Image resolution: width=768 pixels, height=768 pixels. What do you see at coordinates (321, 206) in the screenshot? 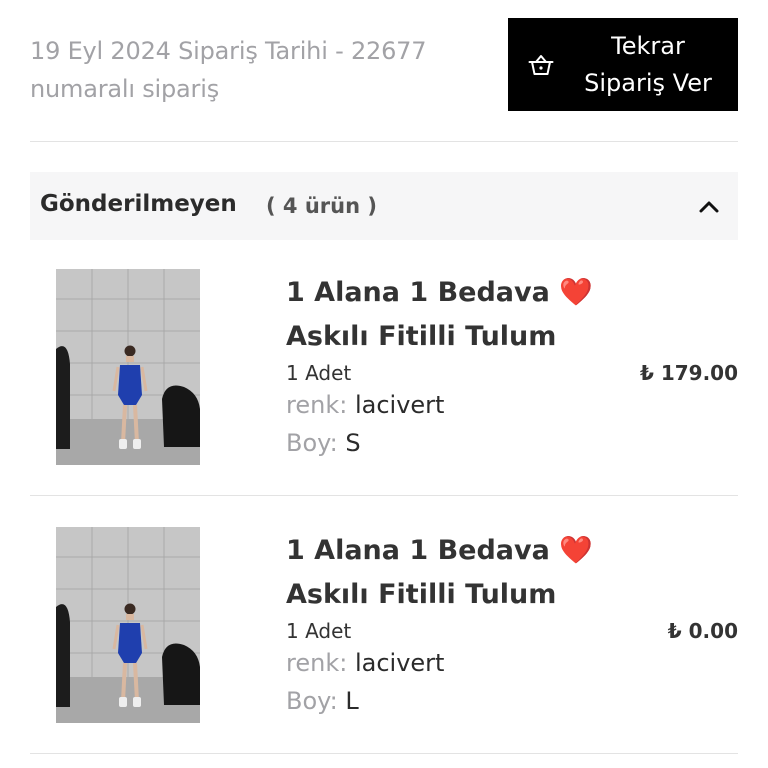
I see `group-item-count: ( 4 ürün )` at bounding box center [321, 206].